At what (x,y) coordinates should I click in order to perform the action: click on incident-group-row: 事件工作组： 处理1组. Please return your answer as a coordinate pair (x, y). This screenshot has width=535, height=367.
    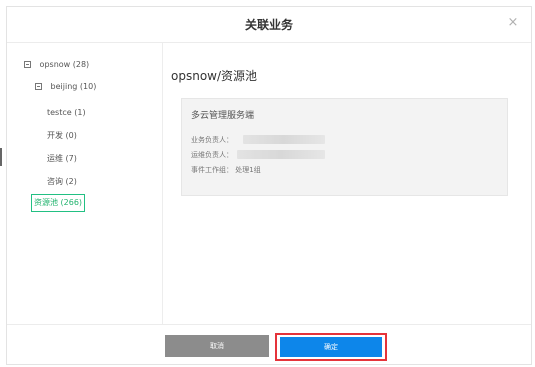
    Looking at the image, I should click on (226, 170).